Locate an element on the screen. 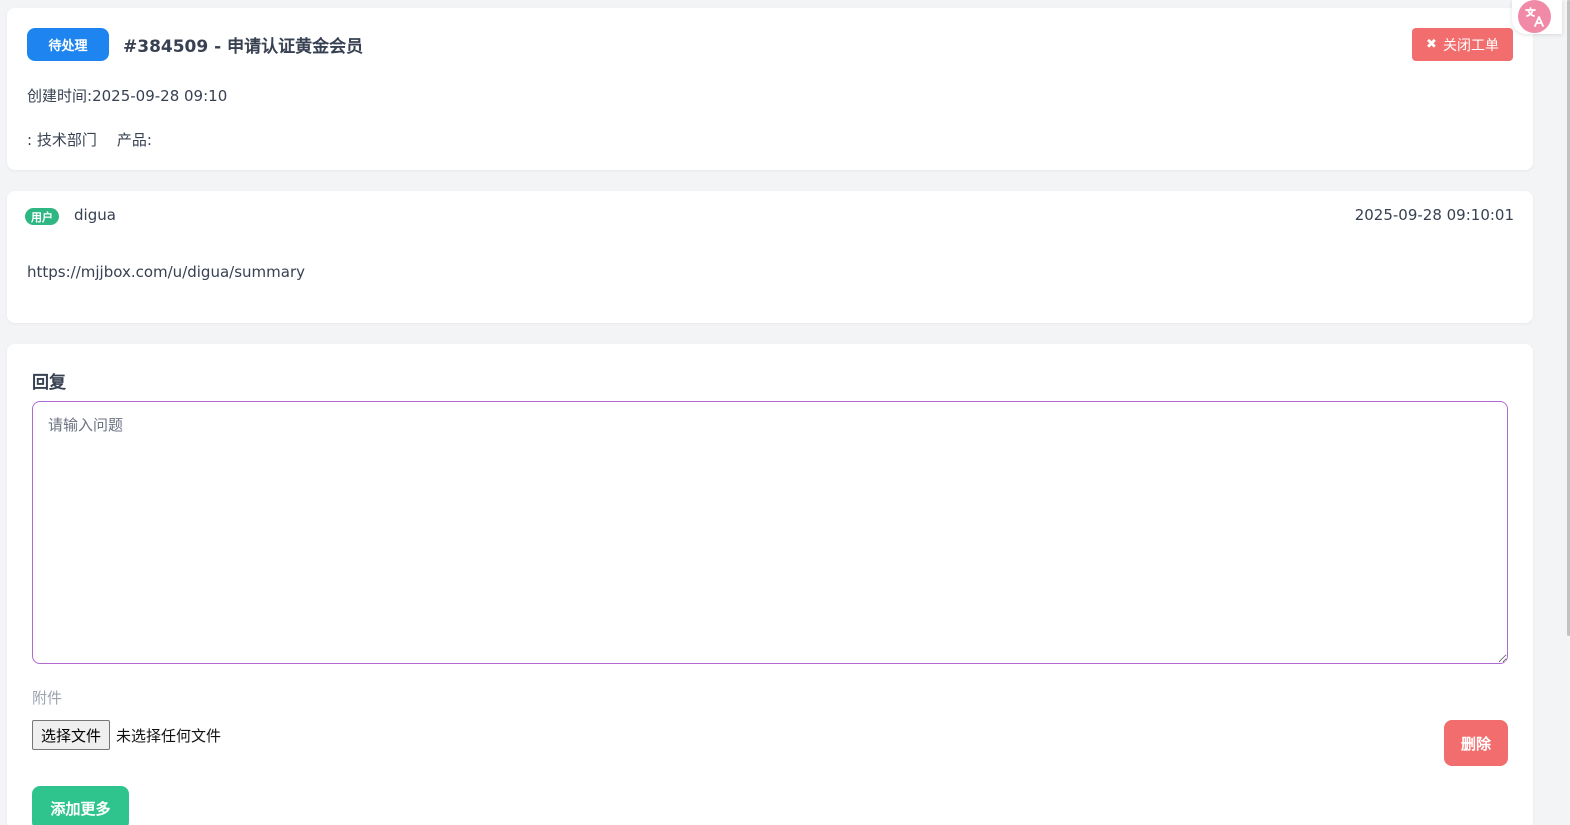 This screenshot has height=825, width=1570. message-timestamp: 2025-09-28 09:10:01 is located at coordinates (1434, 215).